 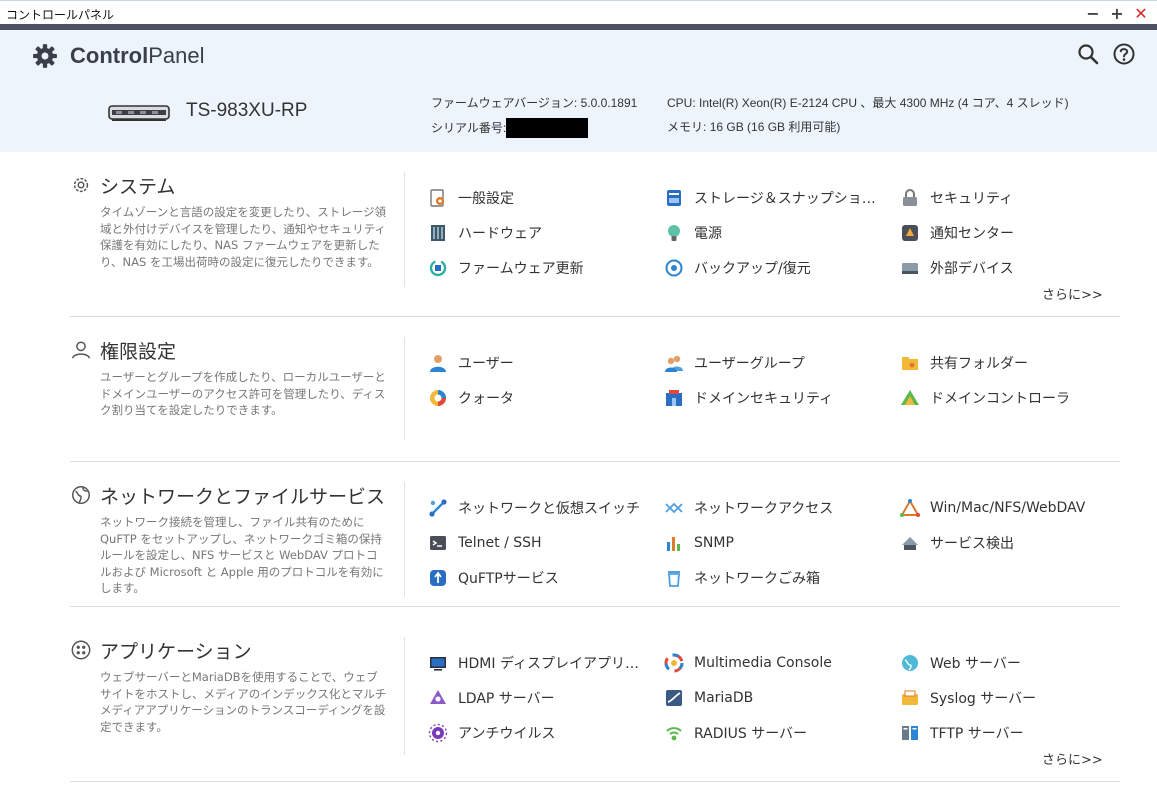 What do you see at coordinates (992, 508) in the screenshot?
I see `item-win-mac-nfs-webdav: Win/Mac/NFS/WebDAV` at bounding box center [992, 508].